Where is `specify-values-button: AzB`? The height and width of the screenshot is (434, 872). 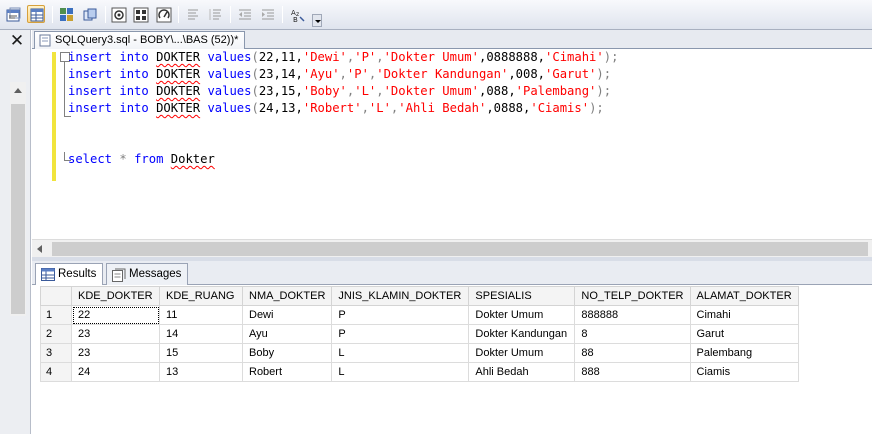 specify-values-button: AzB is located at coordinates (297, 14).